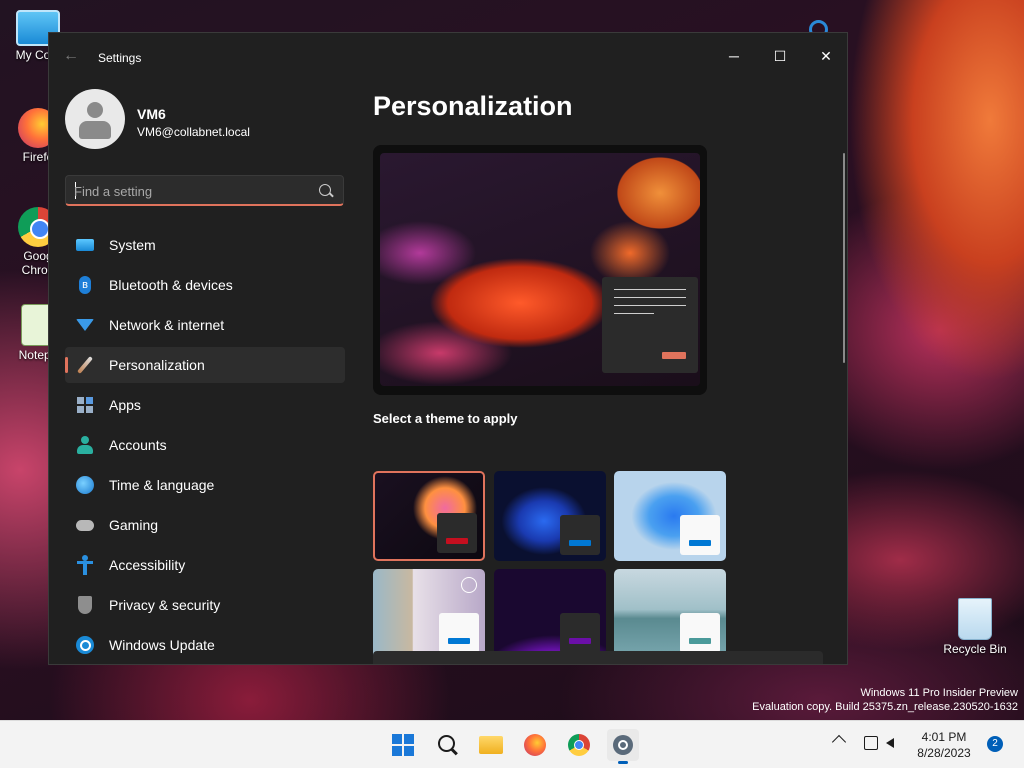 This screenshot has height=768, width=1024. Describe the element at coordinates (939, 693) in the screenshot. I see `watermark-line-1: Windows 11 Pro Insider Preview` at that location.